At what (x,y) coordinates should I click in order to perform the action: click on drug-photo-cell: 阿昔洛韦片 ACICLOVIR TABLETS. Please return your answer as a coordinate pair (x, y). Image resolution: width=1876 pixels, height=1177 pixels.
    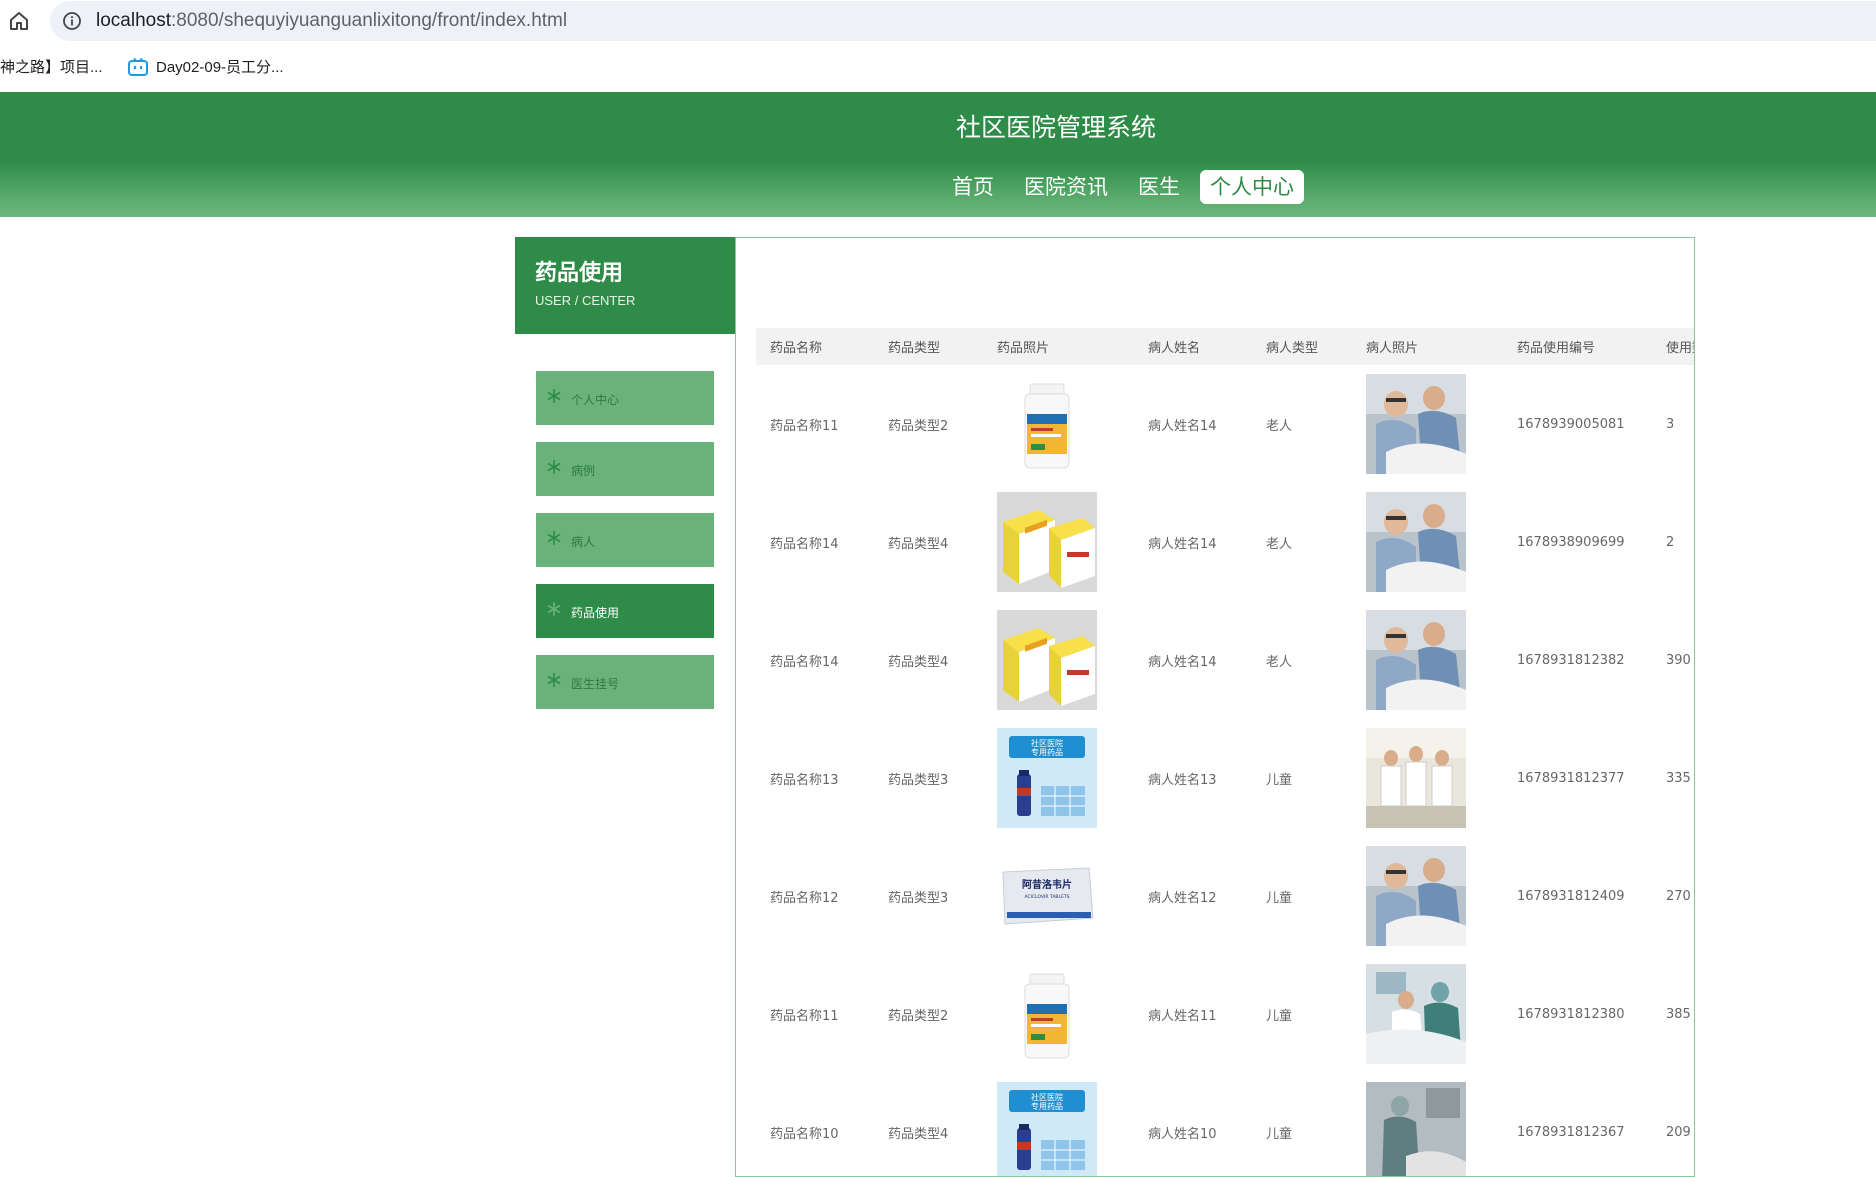
    Looking at the image, I should click on (1058, 896).